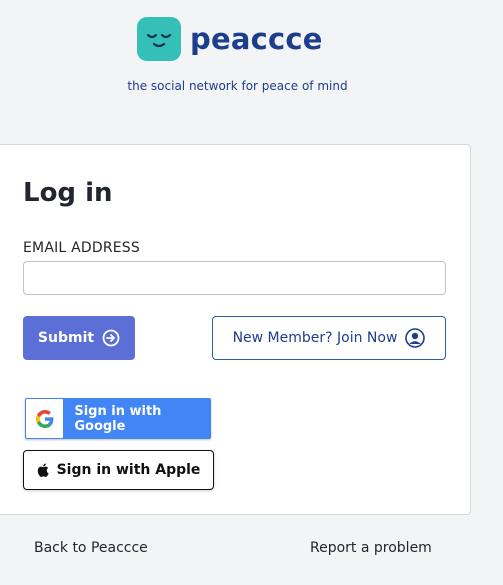 This screenshot has width=503, height=585. Describe the element at coordinates (81, 248) in the screenshot. I see `email-label: EMAIL ADDRESS` at that location.